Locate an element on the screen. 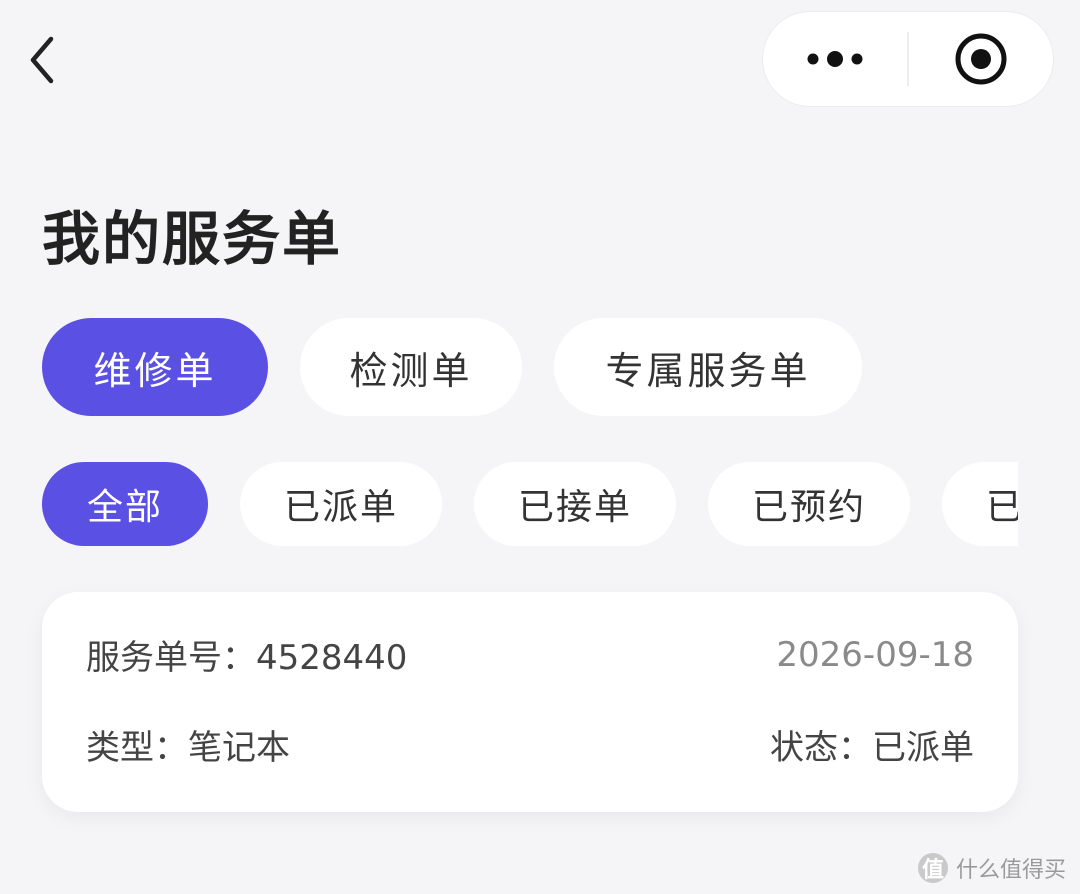  status-filter-row: 全部 已派单 已接单 已预约 已完成 is located at coordinates (530, 504).